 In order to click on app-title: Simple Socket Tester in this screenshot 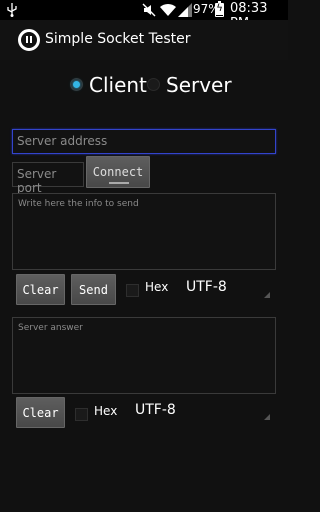, I will do `click(118, 39)`.